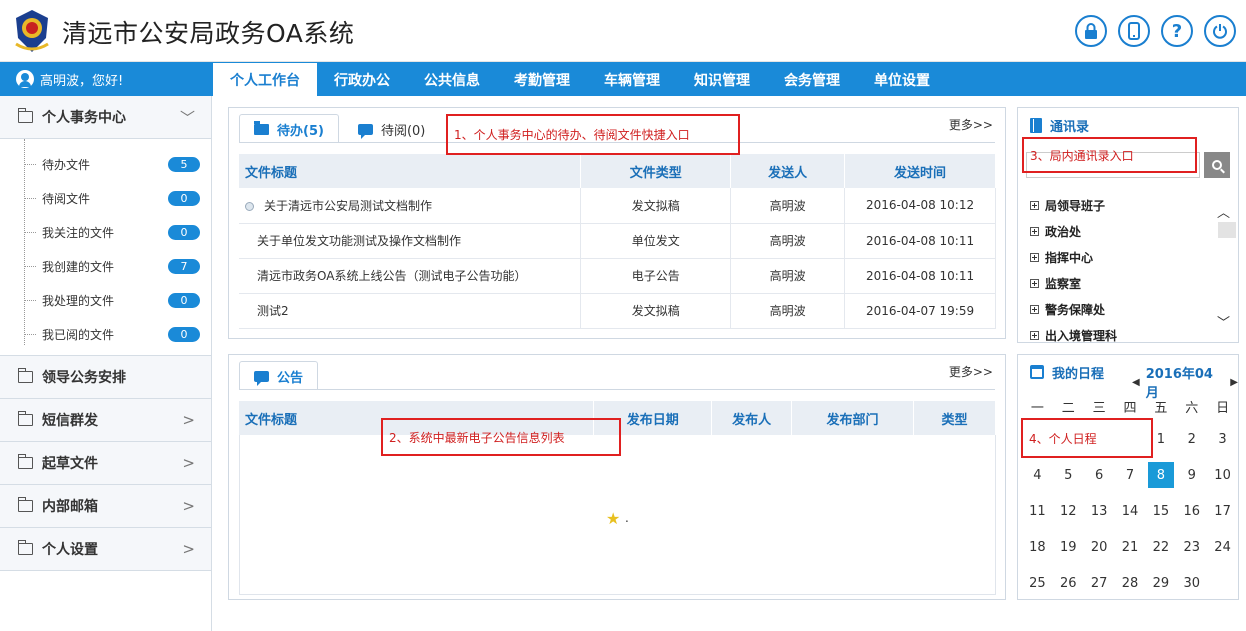 The image size is (1246, 631). Describe the element at coordinates (289, 128) in the screenshot. I see `tab-todo: 待办(5)` at that location.